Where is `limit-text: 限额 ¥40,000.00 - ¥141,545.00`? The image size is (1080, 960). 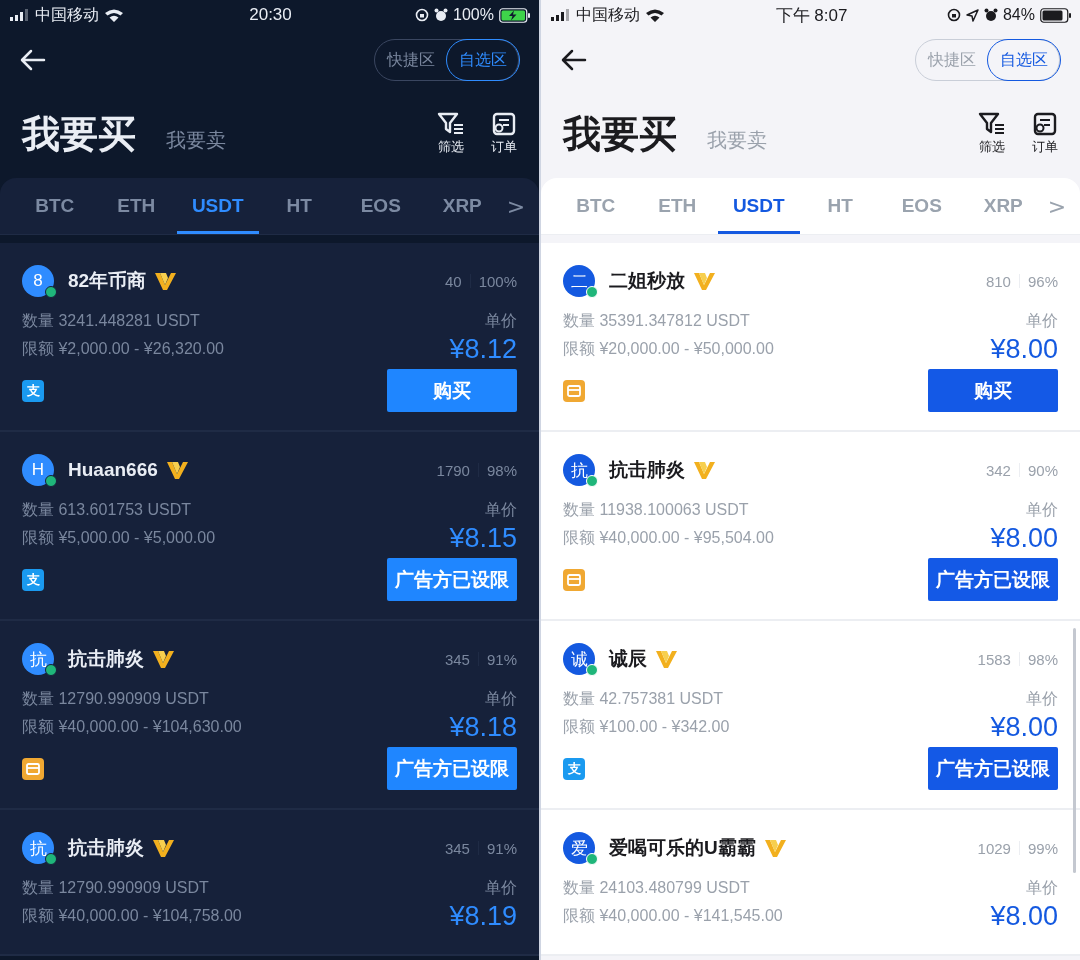
limit-text: 限额 ¥40,000.00 - ¥141,545.00 is located at coordinates (673, 916).